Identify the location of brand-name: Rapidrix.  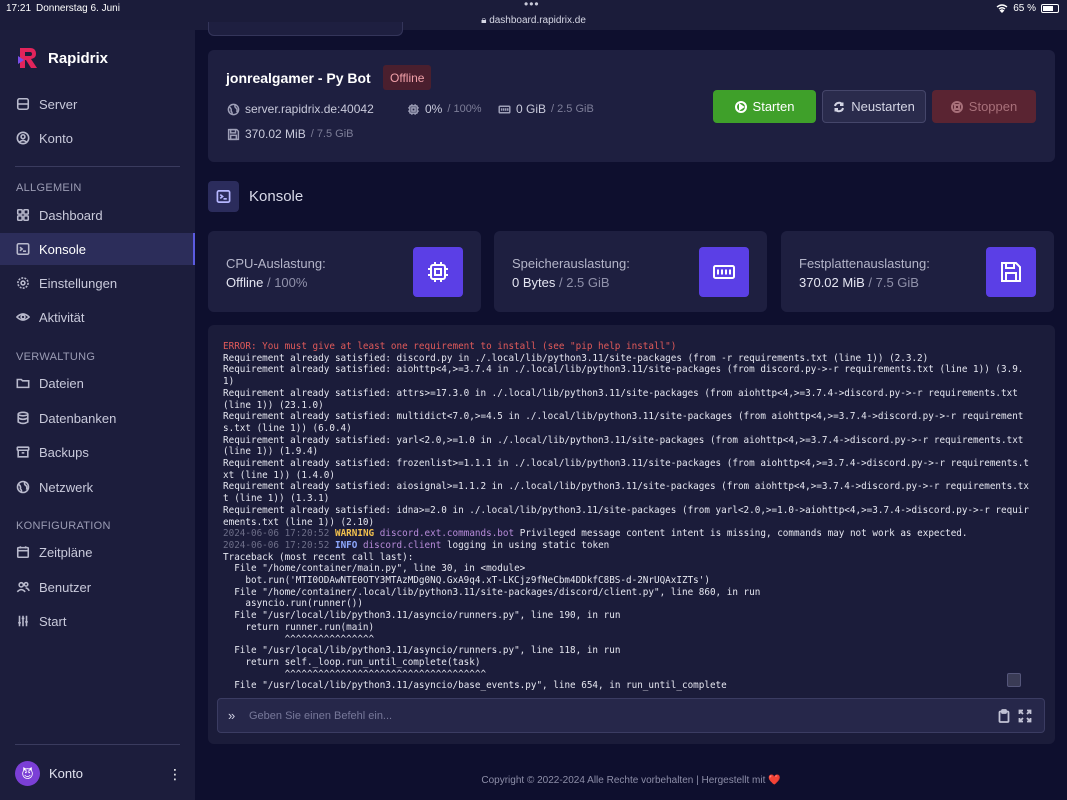
(78, 58).